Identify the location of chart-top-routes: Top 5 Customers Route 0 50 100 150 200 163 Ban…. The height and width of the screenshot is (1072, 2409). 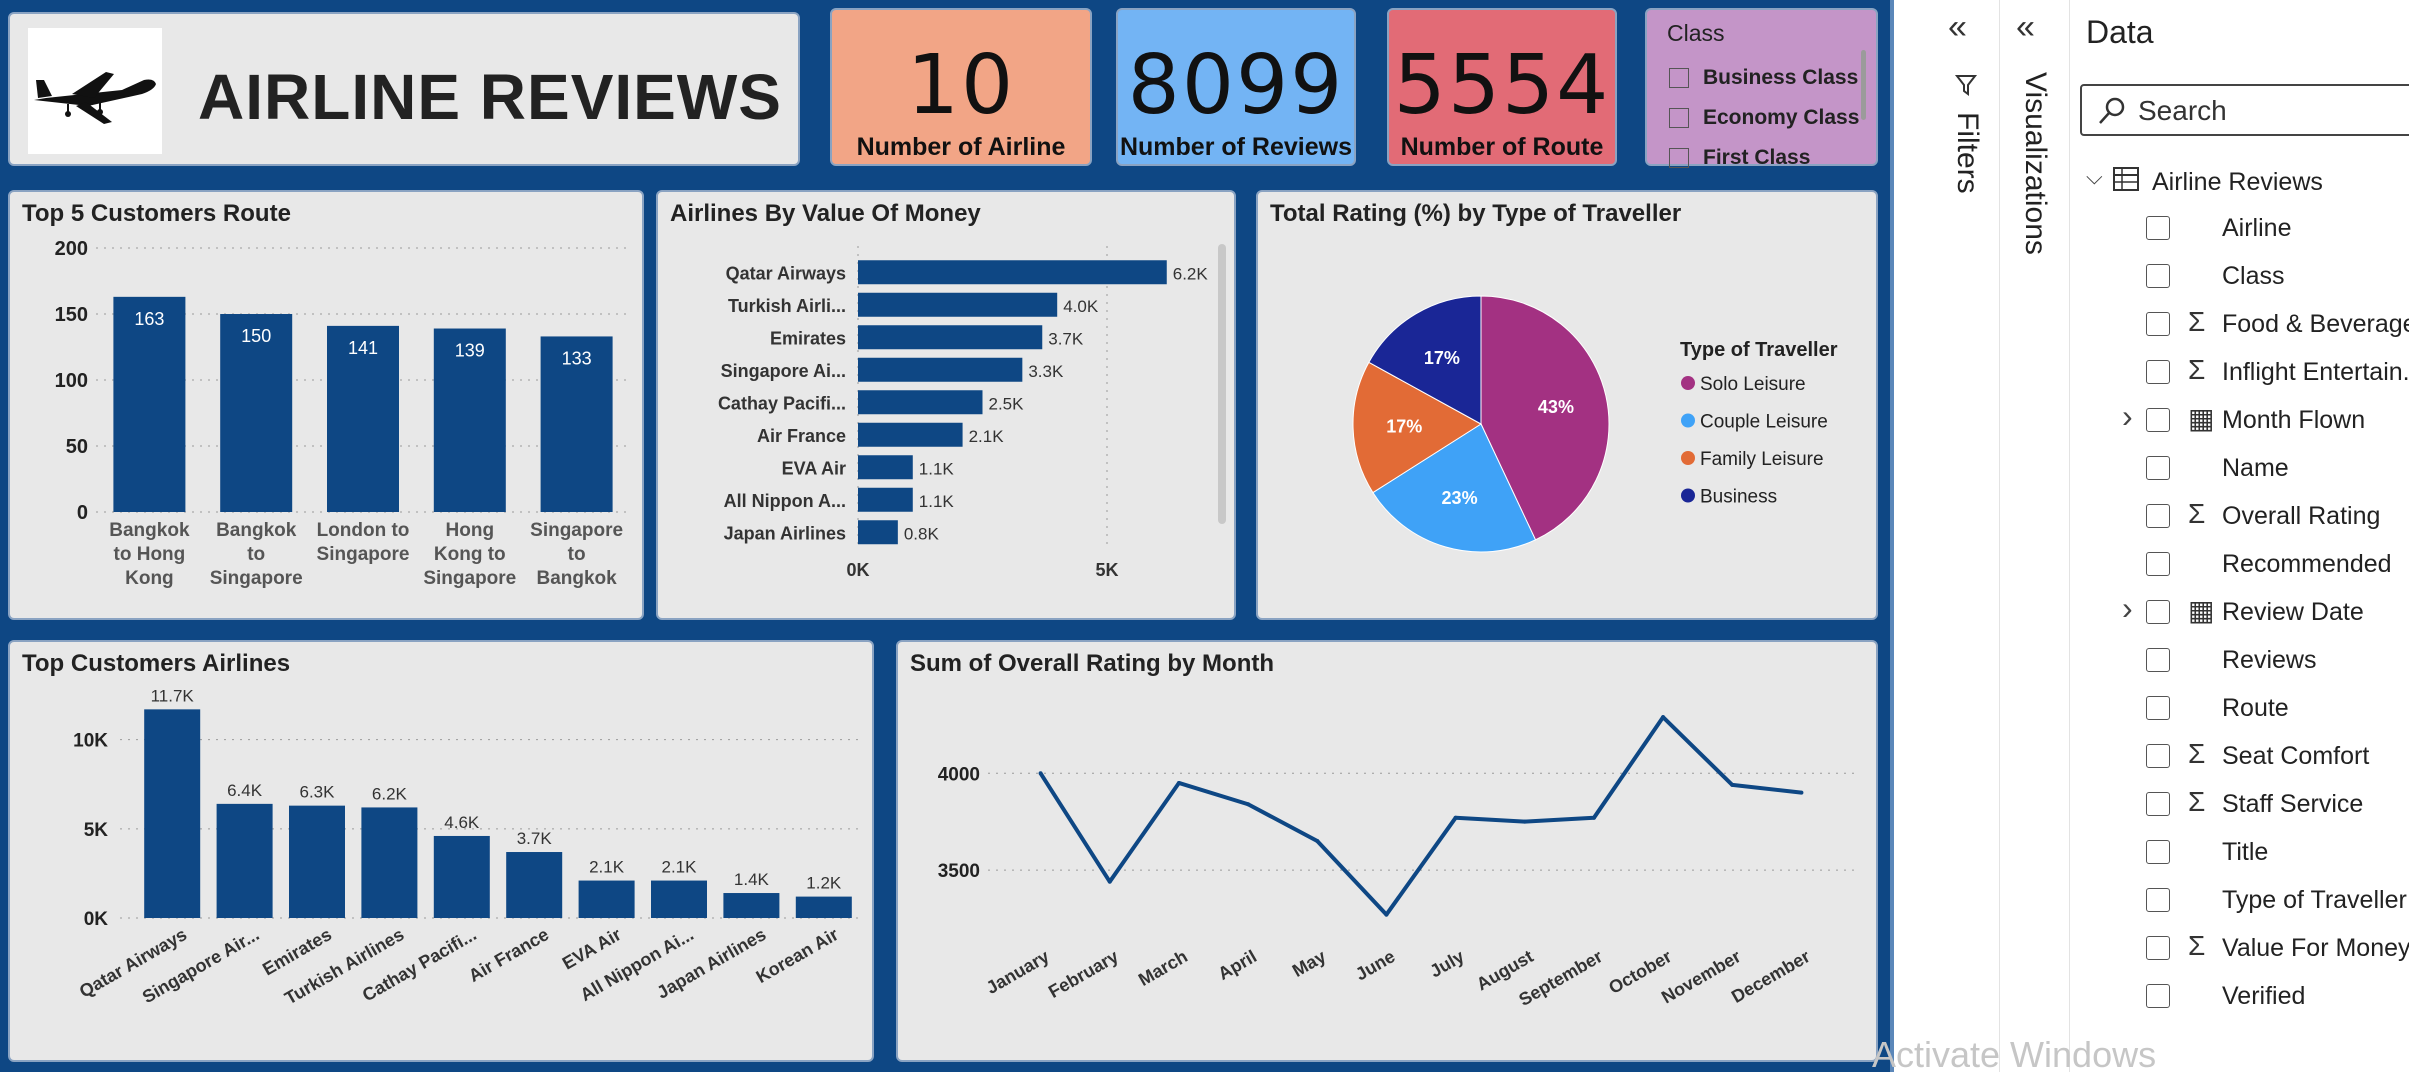
(326, 405).